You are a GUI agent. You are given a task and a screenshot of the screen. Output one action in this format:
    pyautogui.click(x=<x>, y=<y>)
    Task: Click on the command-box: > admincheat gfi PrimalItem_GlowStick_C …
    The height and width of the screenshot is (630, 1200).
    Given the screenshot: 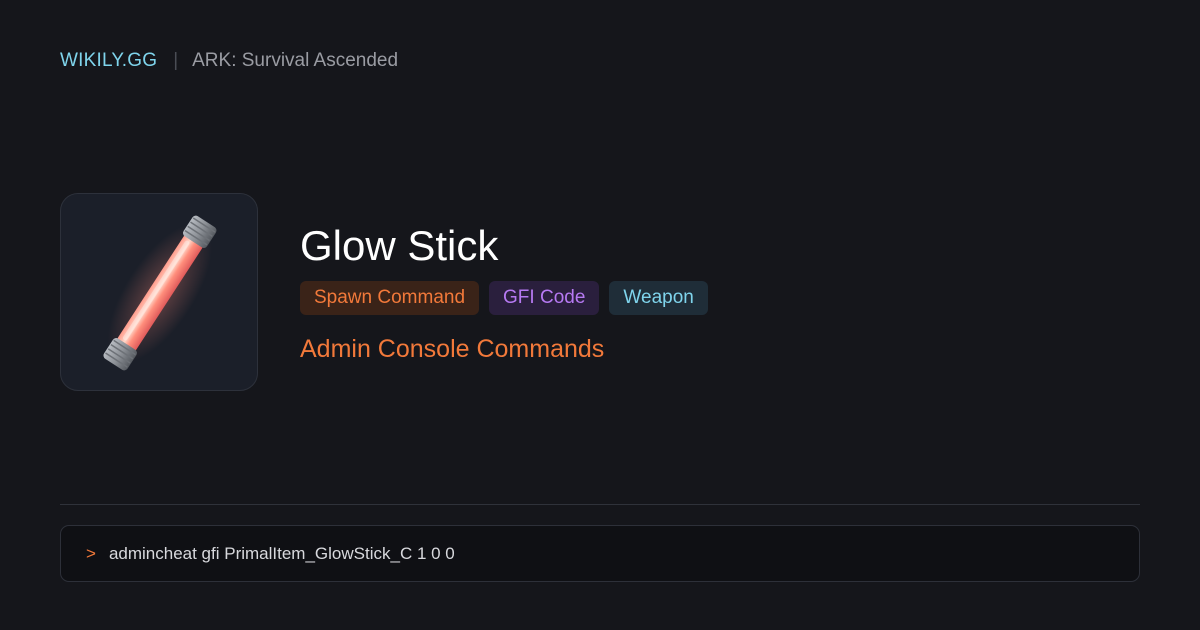 What is the action you would take?
    pyautogui.click(x=600, y=553)
    